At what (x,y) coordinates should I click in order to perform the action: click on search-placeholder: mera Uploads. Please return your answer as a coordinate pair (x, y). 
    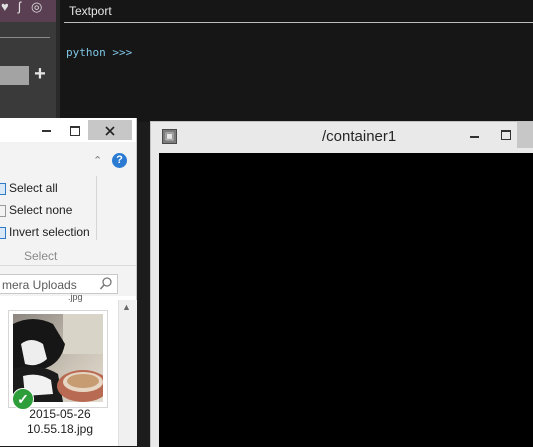
    Looking at the image, I should click on (39, 285).